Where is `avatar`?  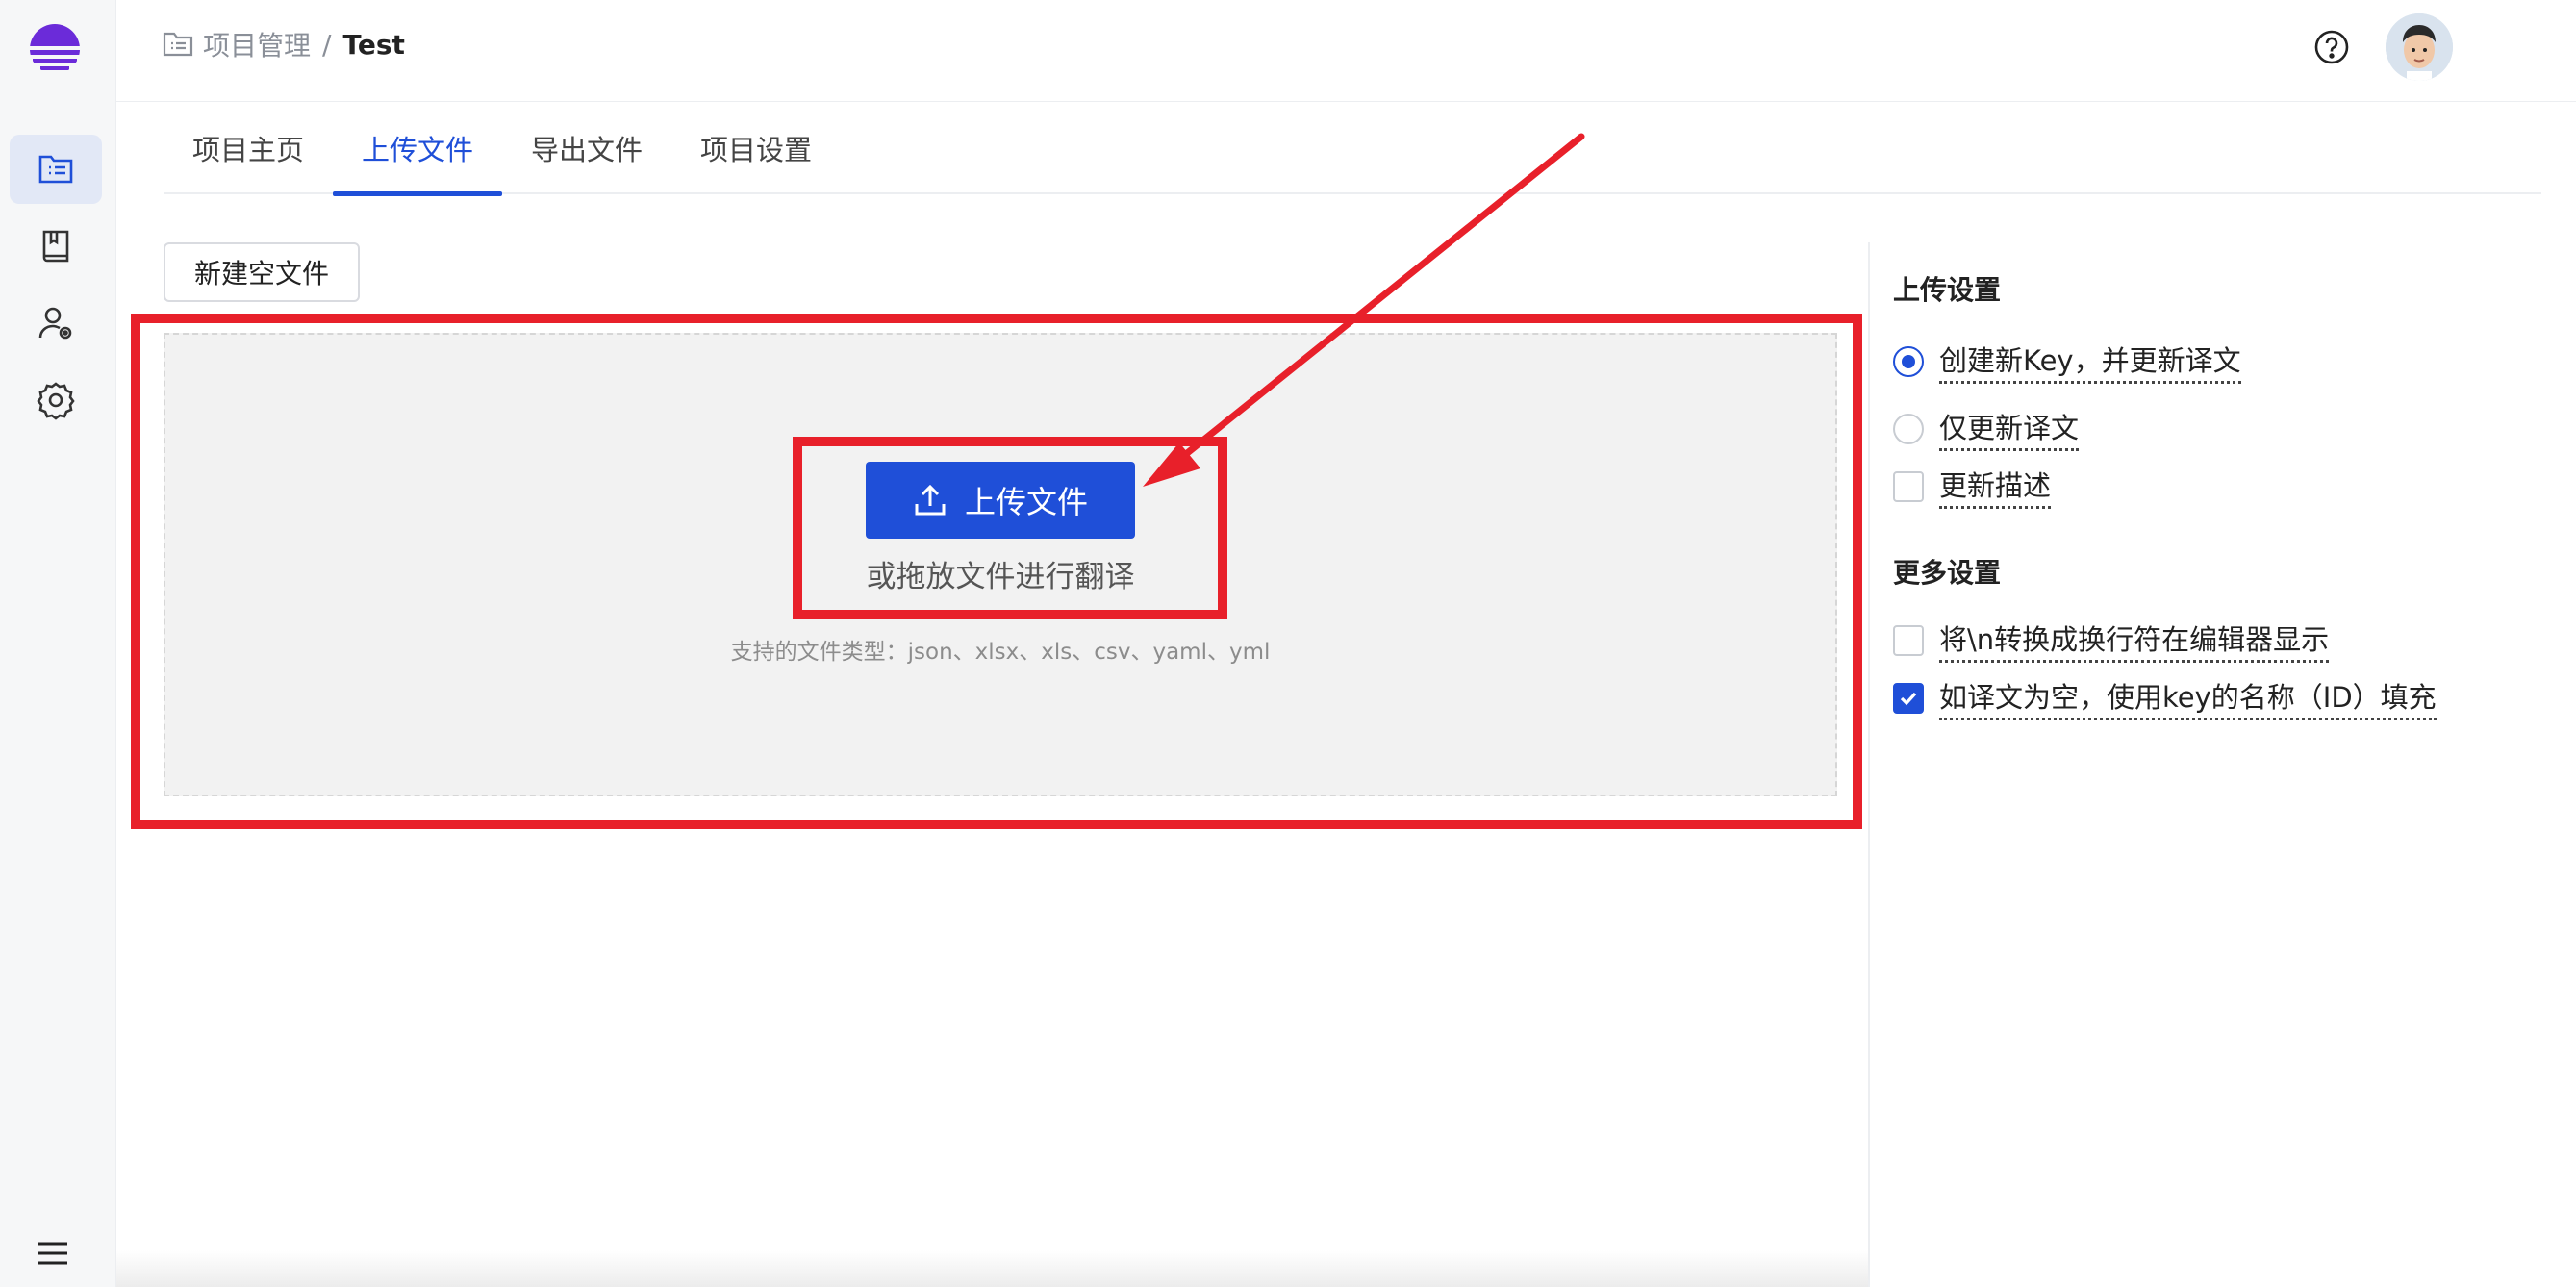 avatar is located at coordinates (2420, 47).